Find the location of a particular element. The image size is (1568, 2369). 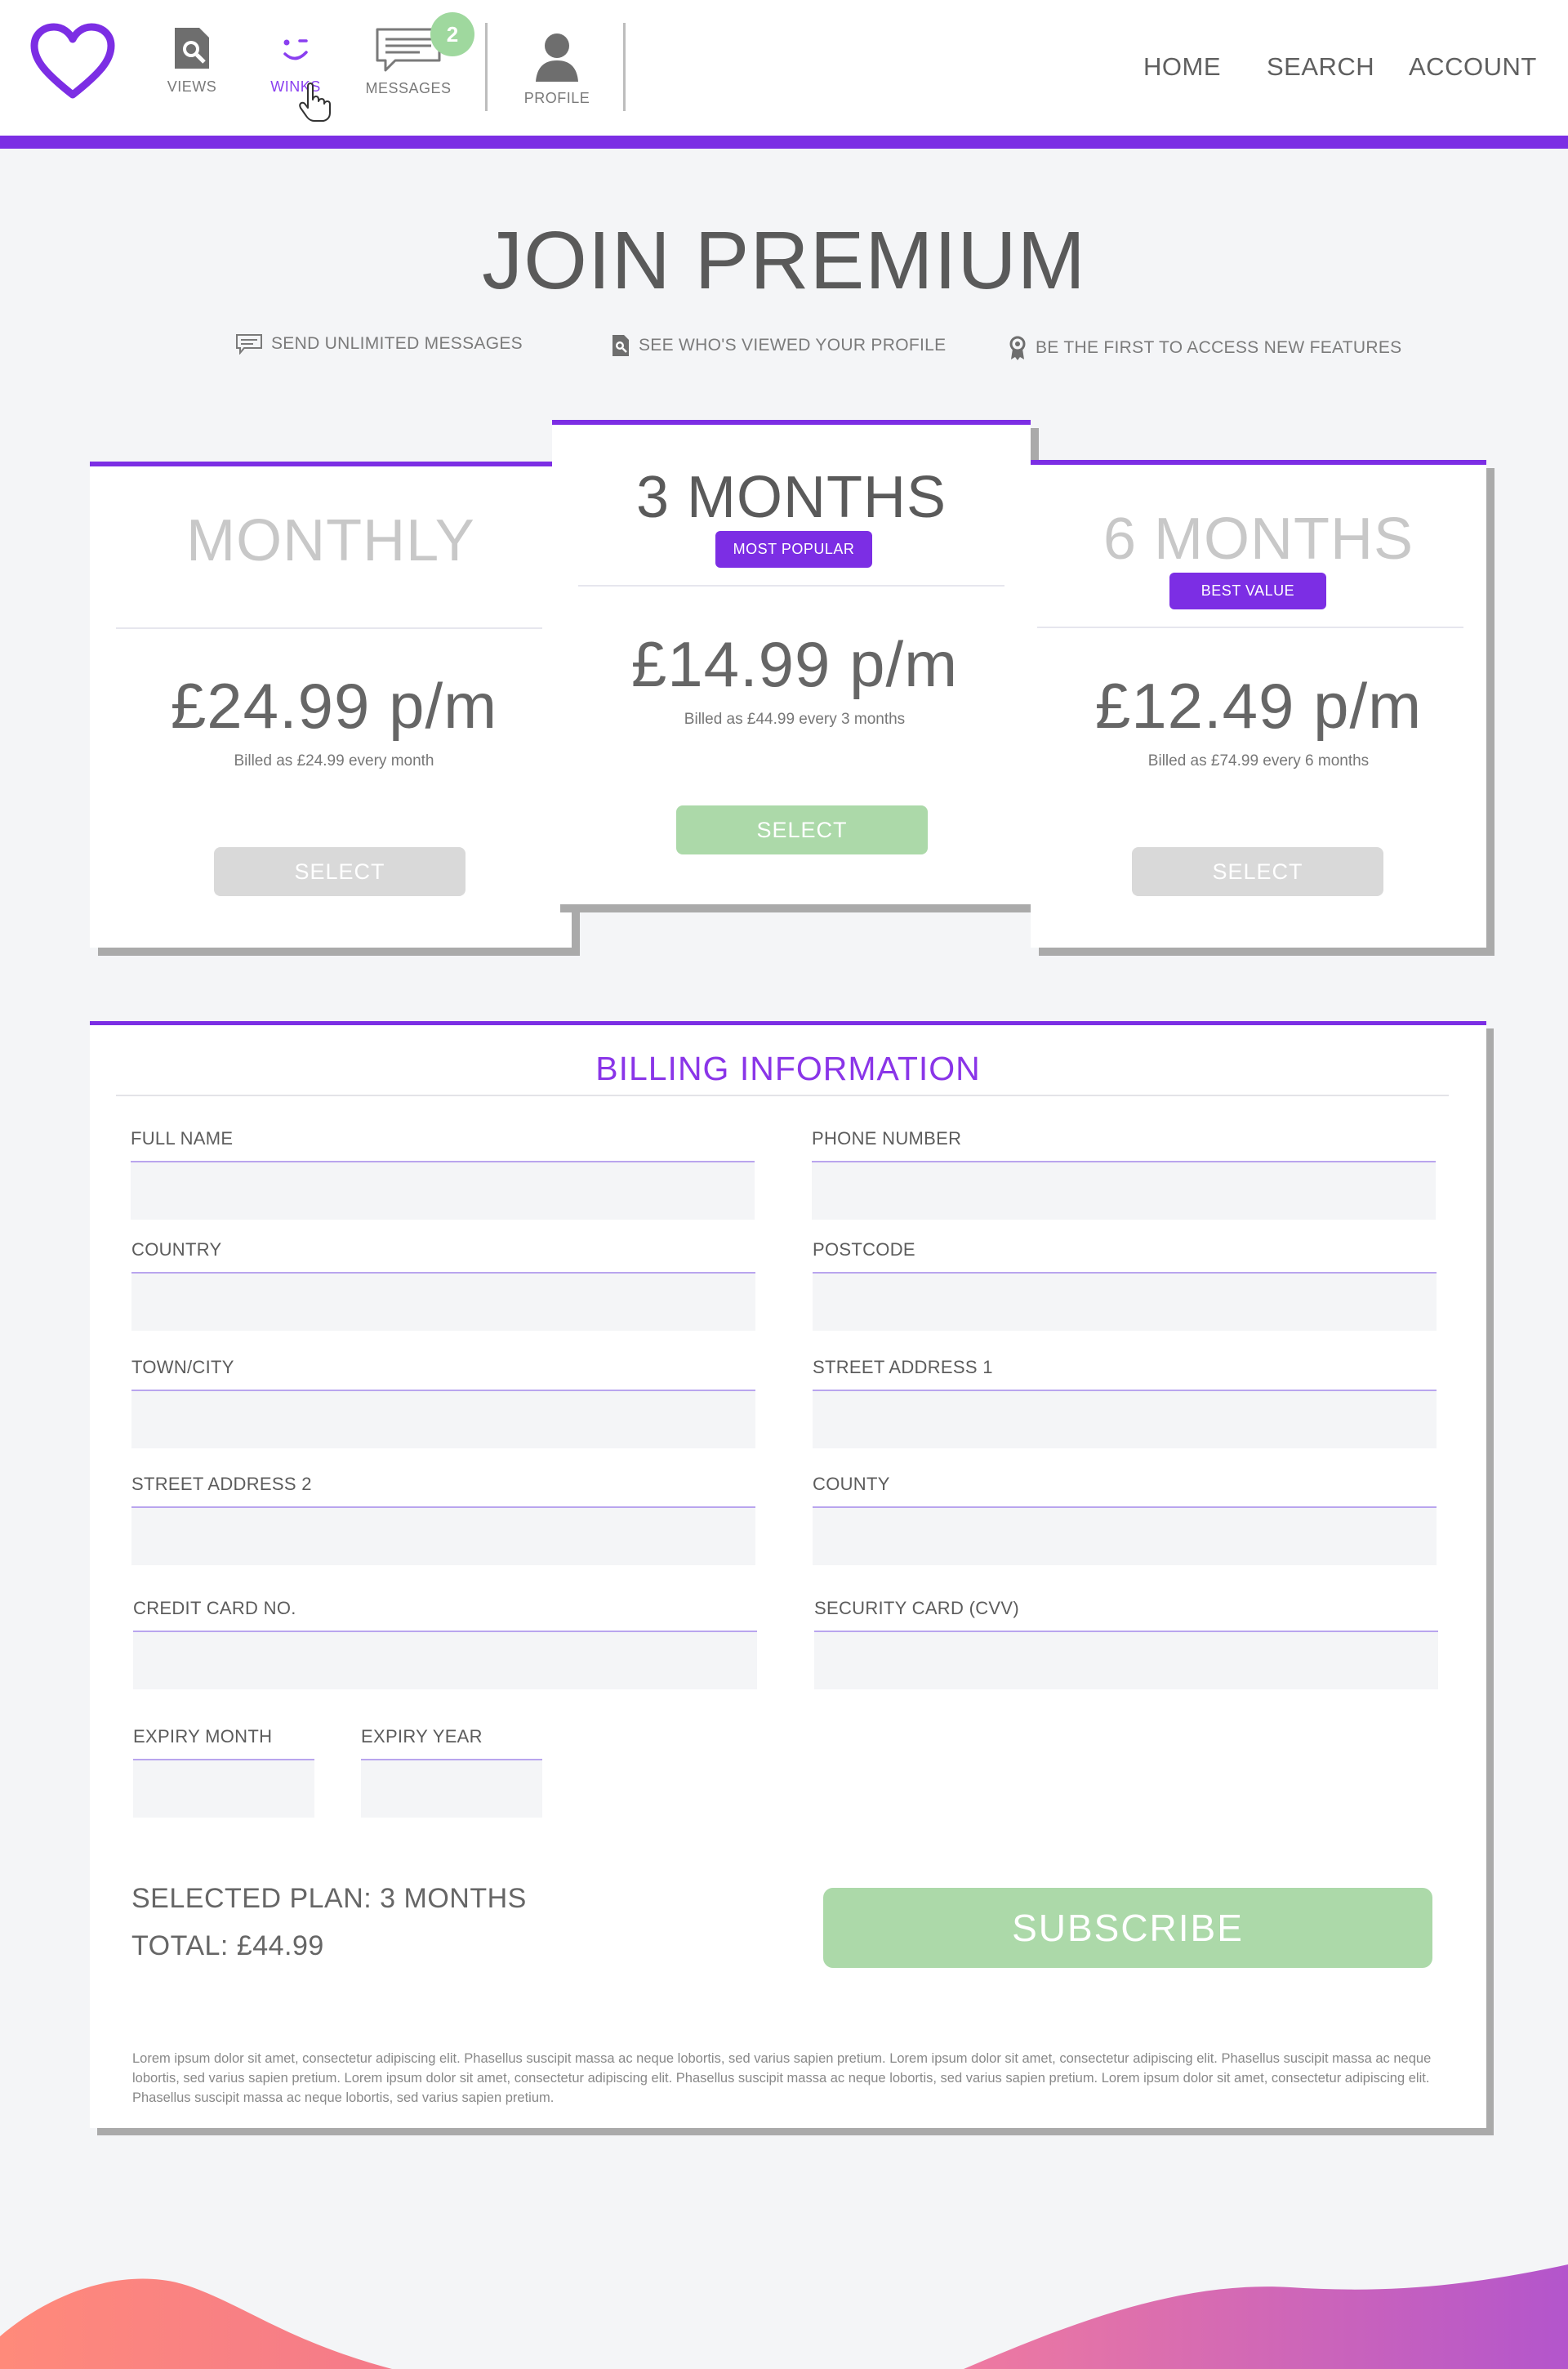

postcode-label: POSTCODE is located at coordinates (864, 1249).